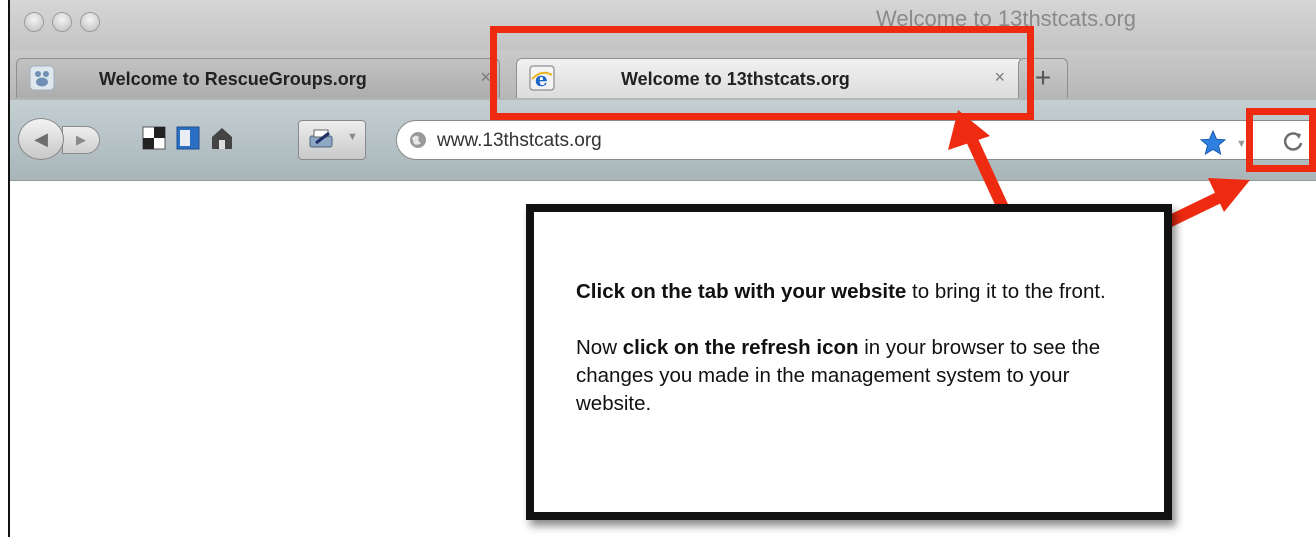 The height and width of the screenshot is (537, 1316). I want to click on refresh-highlight-box, so click(1281, 140).